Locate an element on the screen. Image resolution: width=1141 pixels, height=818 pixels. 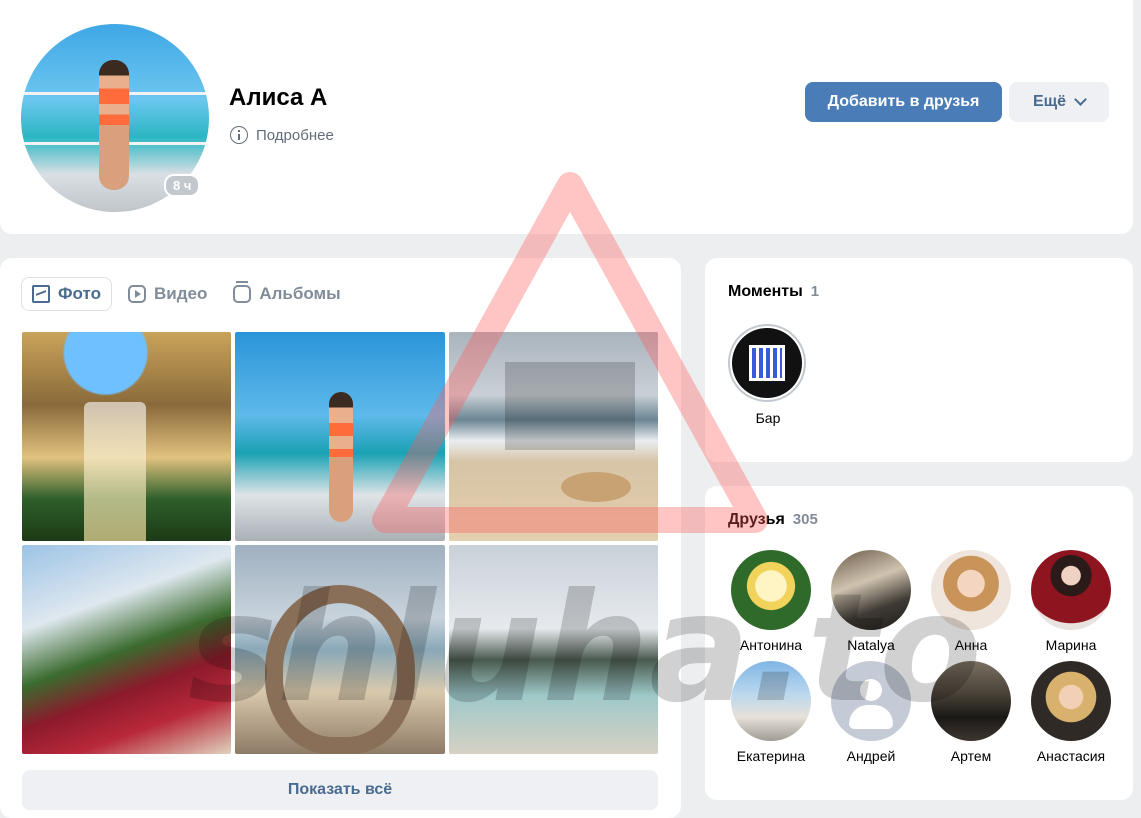
friends-title: Друзья is located at coordinates (756, 519).